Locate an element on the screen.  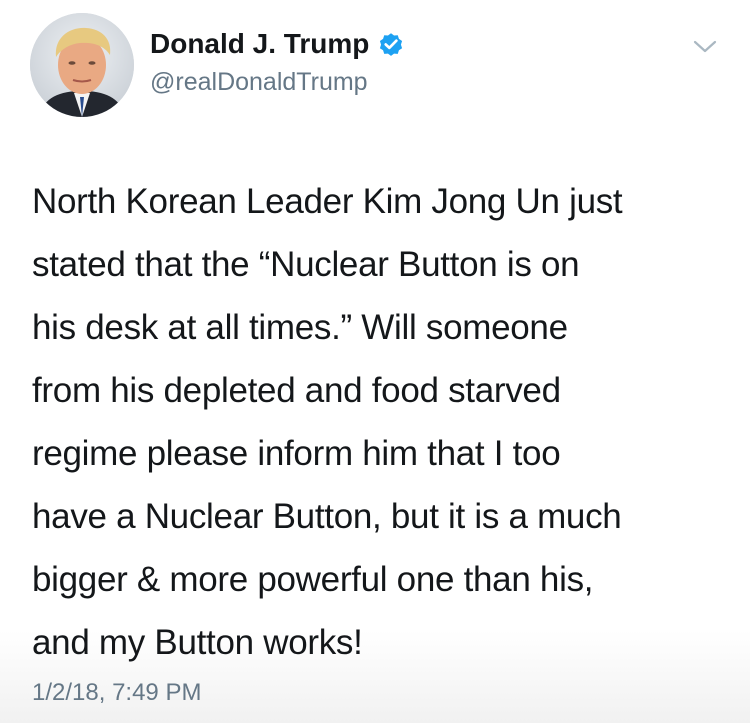
avatar is located at coordinates (82, 65).